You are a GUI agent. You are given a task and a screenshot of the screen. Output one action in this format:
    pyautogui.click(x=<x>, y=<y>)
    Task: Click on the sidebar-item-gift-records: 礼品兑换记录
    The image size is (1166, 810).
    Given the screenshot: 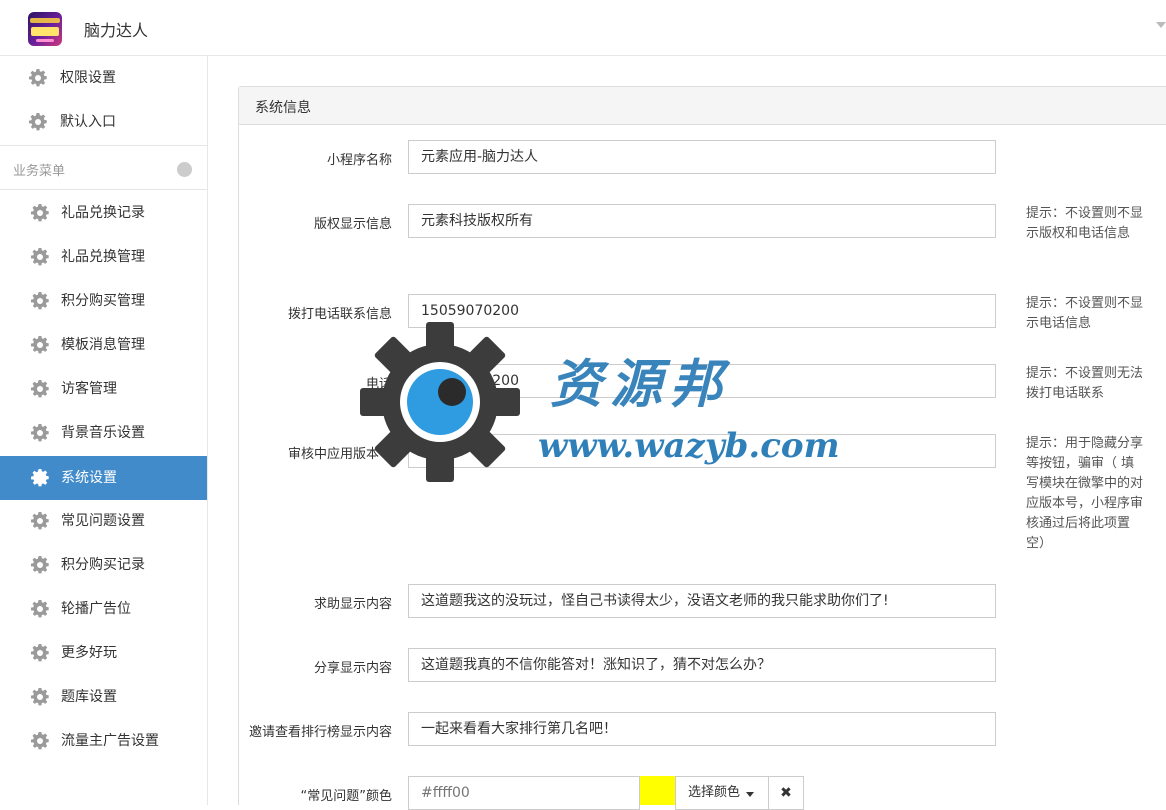 What is the action you would take?
    pyautogui.click(x=103, y=213)
    